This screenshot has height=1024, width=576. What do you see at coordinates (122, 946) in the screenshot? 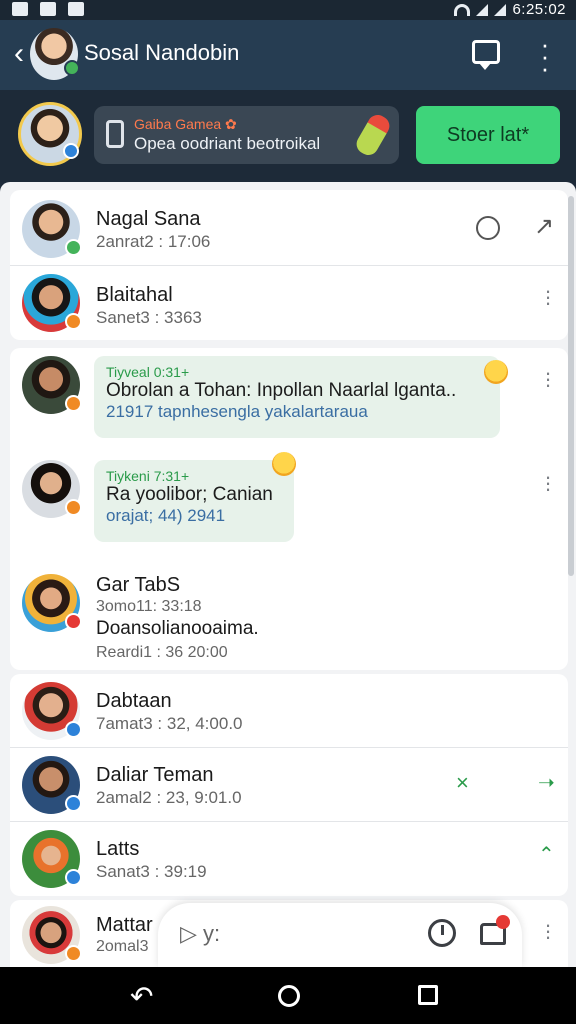
I see `contact-meta: 2omal3` at bounding box center [122, 946].